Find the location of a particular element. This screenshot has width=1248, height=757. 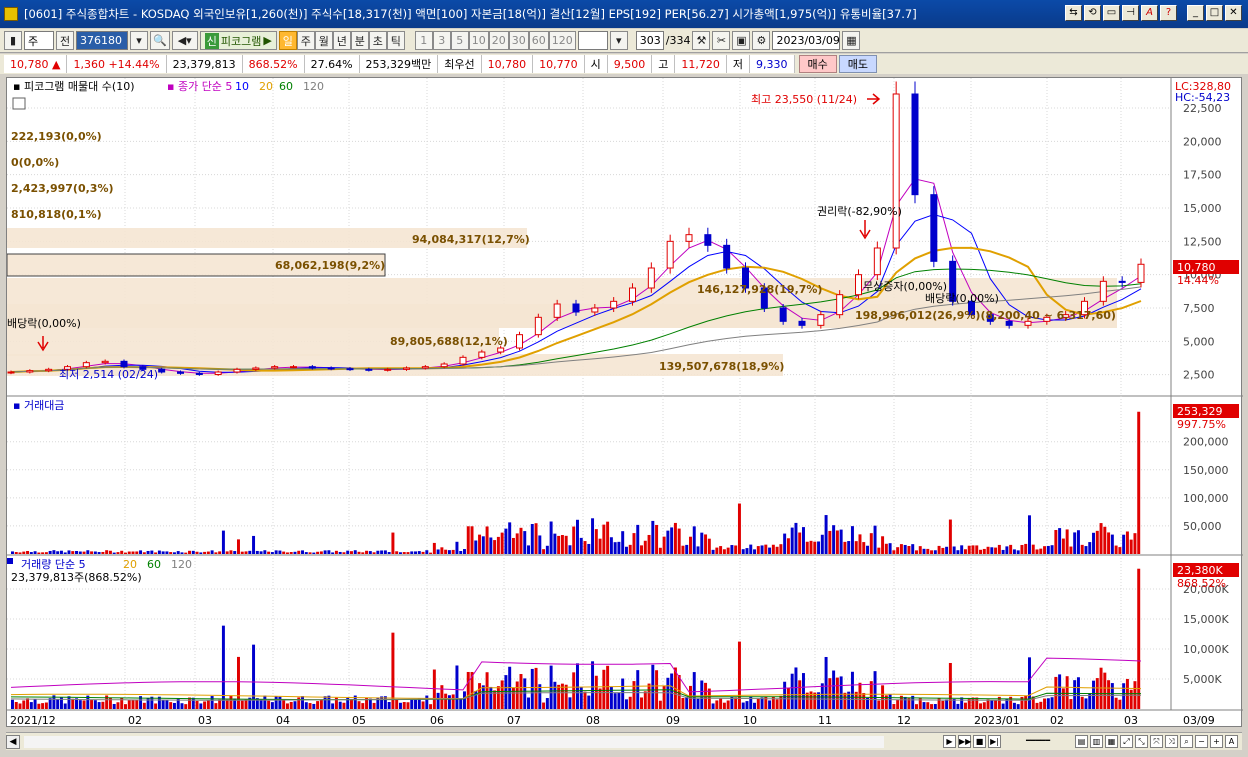

interval-button-10: 10 is located at coordinates (478, 40).